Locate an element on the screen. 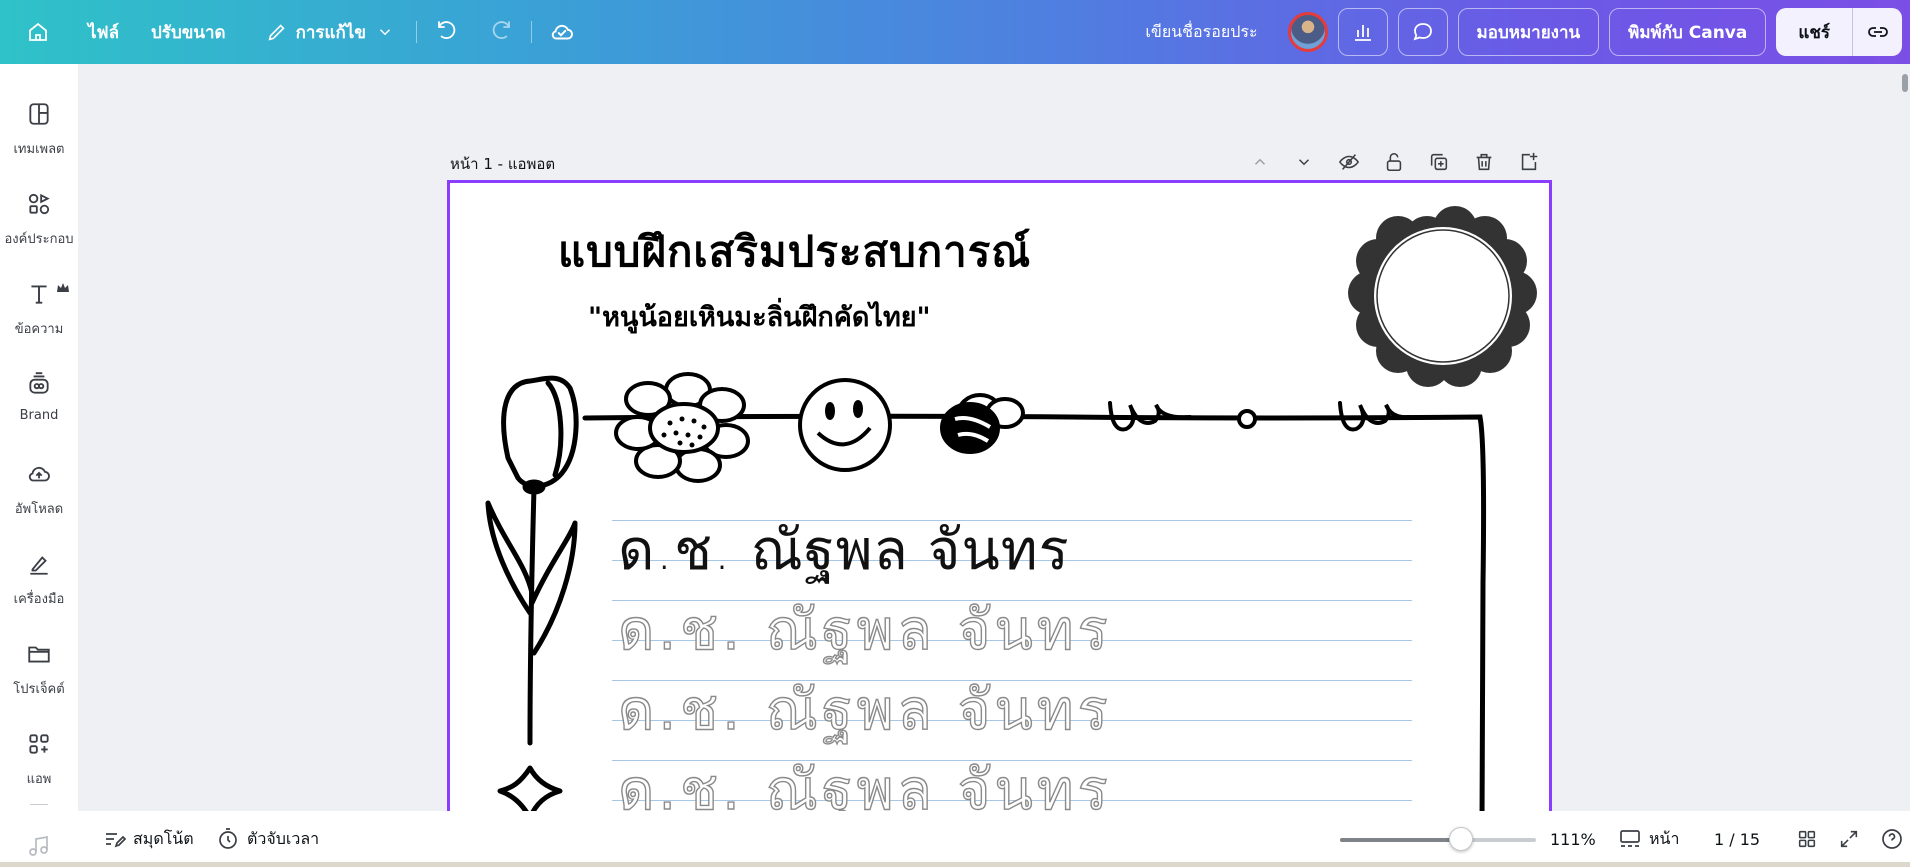 The image size is (1910, 867). timer-button: ตัวจับเวลา is located at coordinates (267, 839).